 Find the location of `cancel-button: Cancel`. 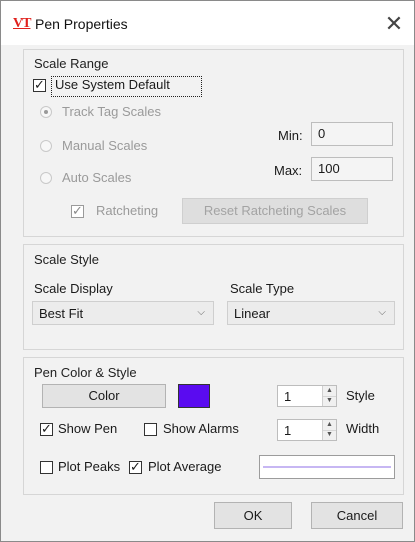

cancel-button: Cancel is located at coordinates (357, 515).